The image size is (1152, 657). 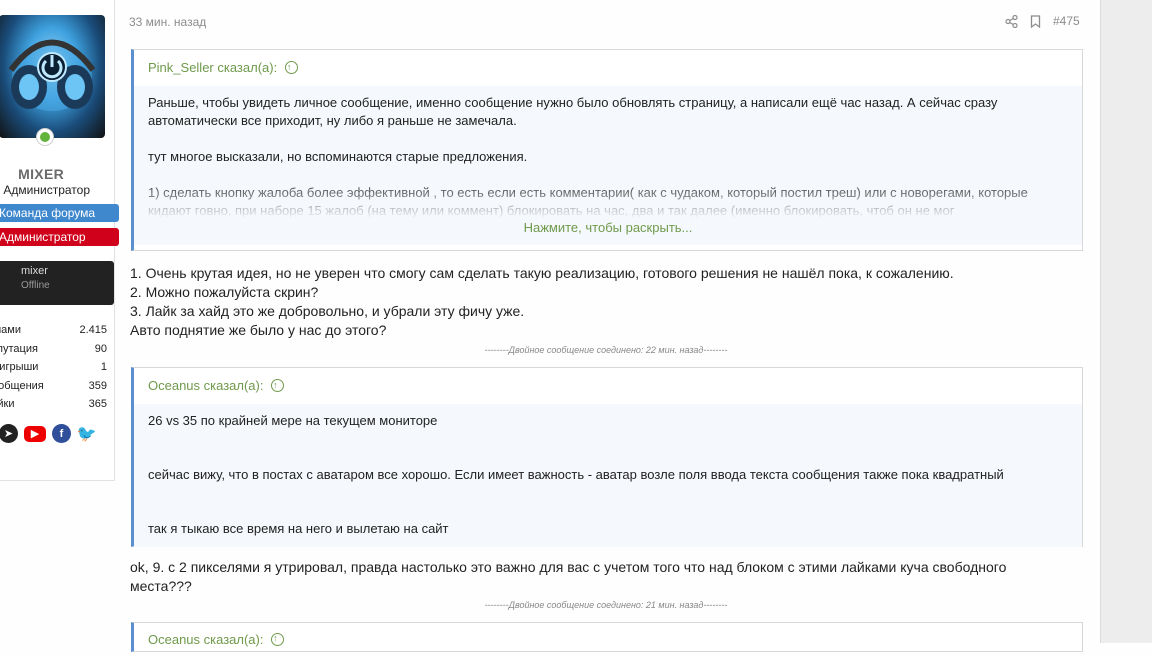 I want to click on stat-row: С нами: 2.415, so click(x=53, y=330).